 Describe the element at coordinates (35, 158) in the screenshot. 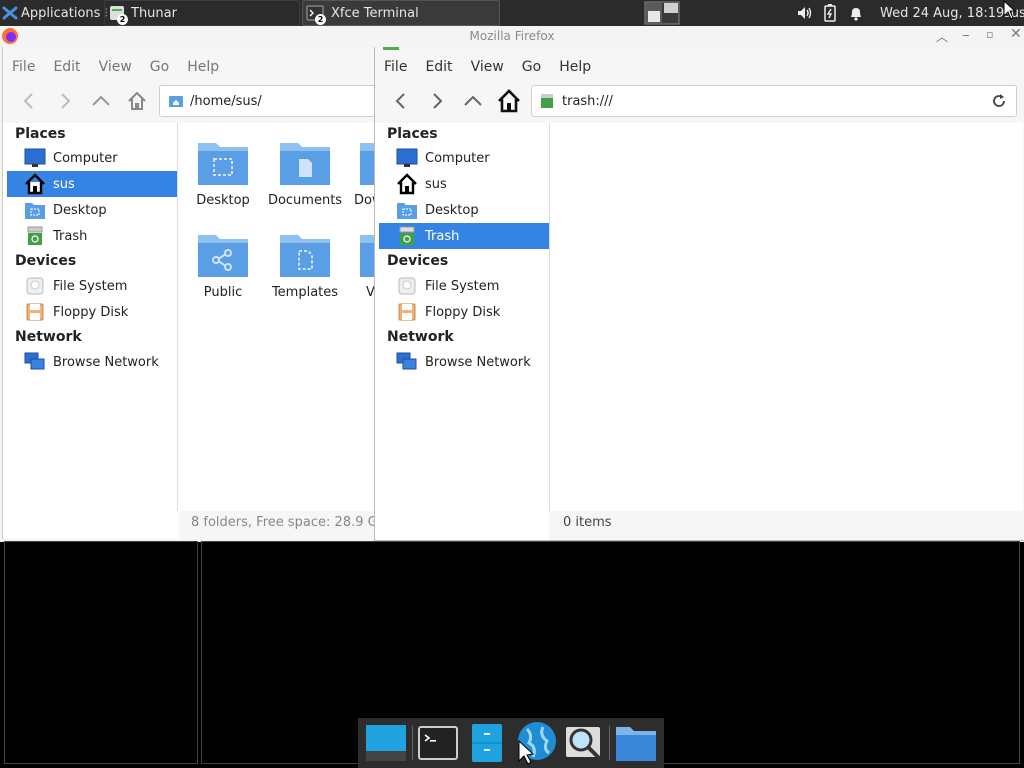

I see `computer-icon` at that location.